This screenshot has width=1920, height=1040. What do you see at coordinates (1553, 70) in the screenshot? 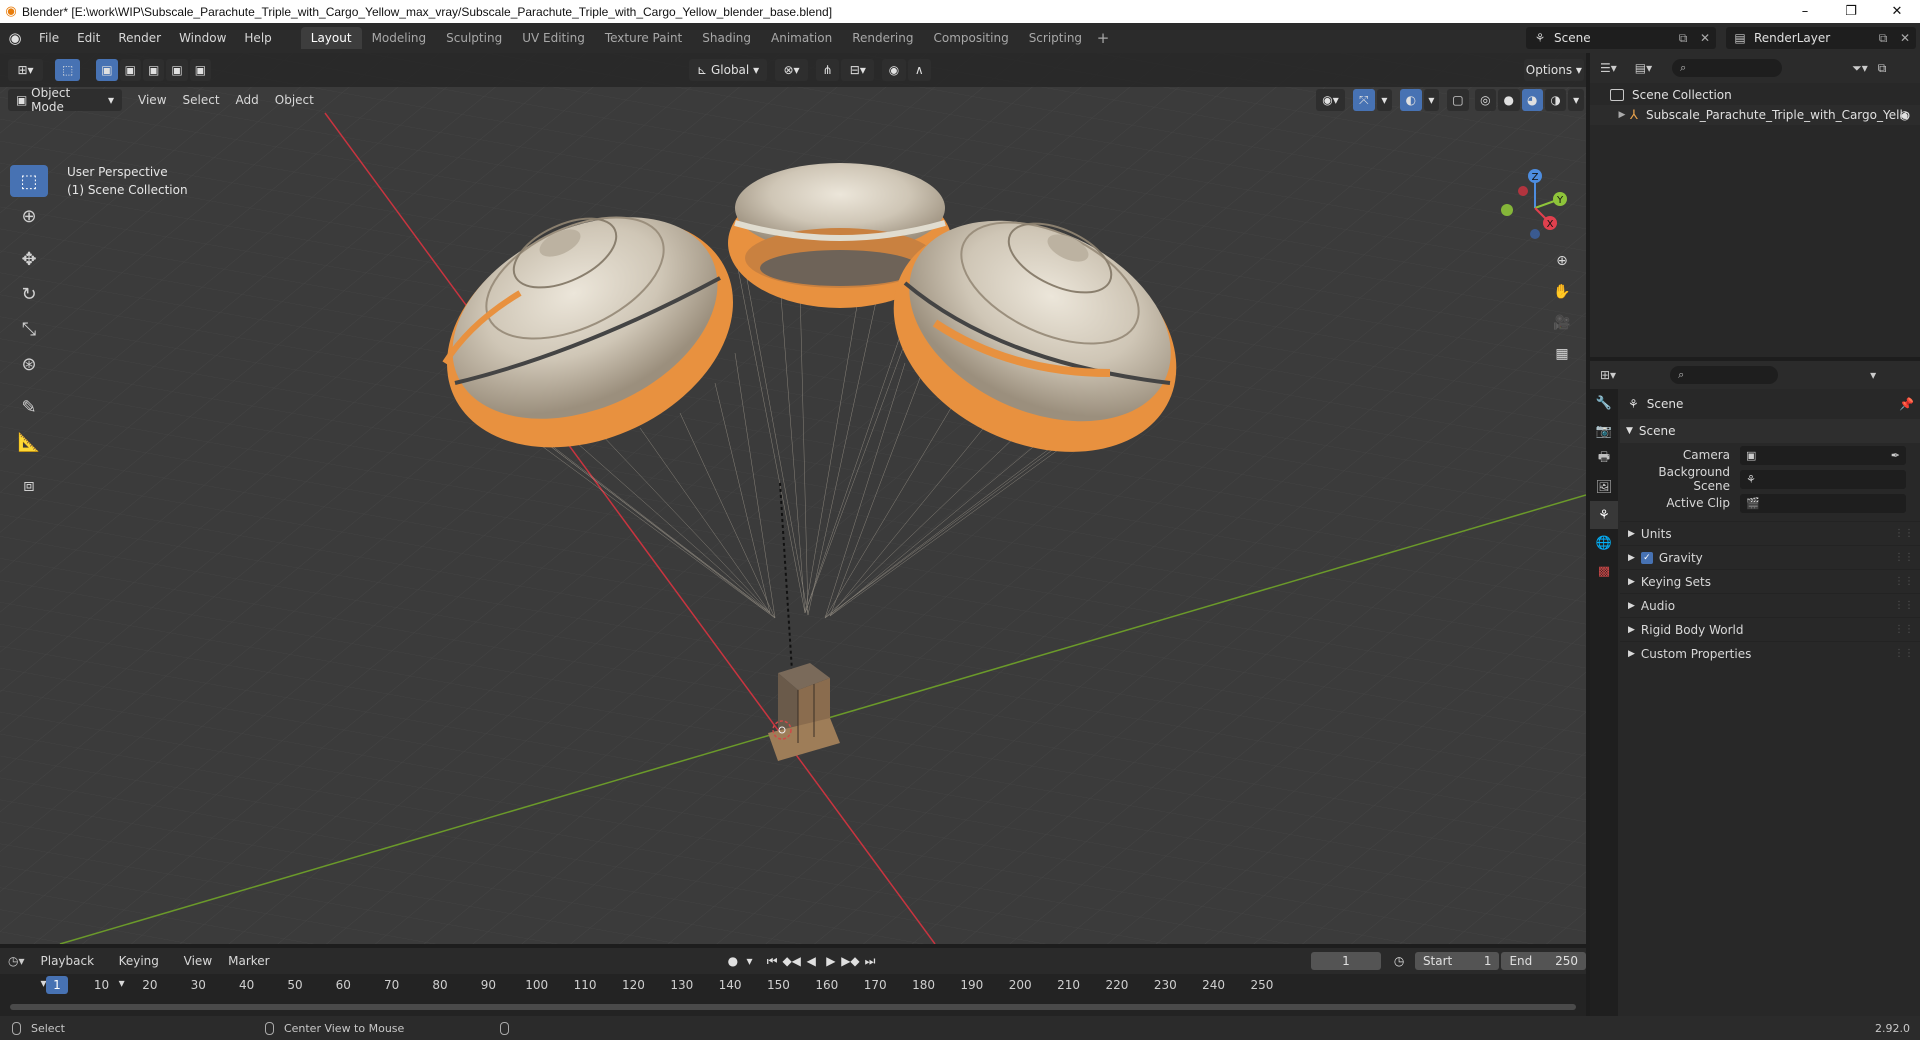
I see `options-button: Options ▾` at bounding box center [1553, 70].